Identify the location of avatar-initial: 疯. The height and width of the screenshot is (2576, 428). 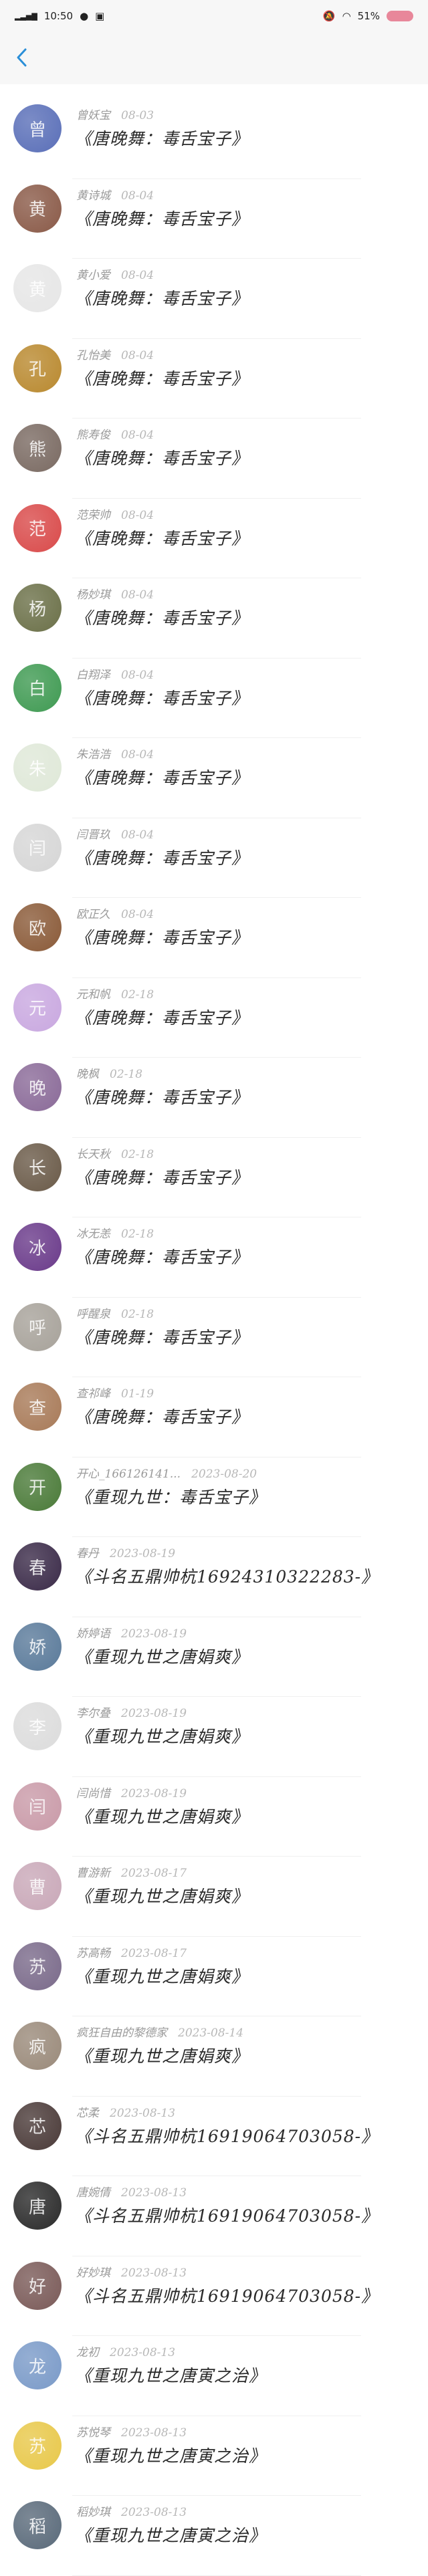
(37, 2047).